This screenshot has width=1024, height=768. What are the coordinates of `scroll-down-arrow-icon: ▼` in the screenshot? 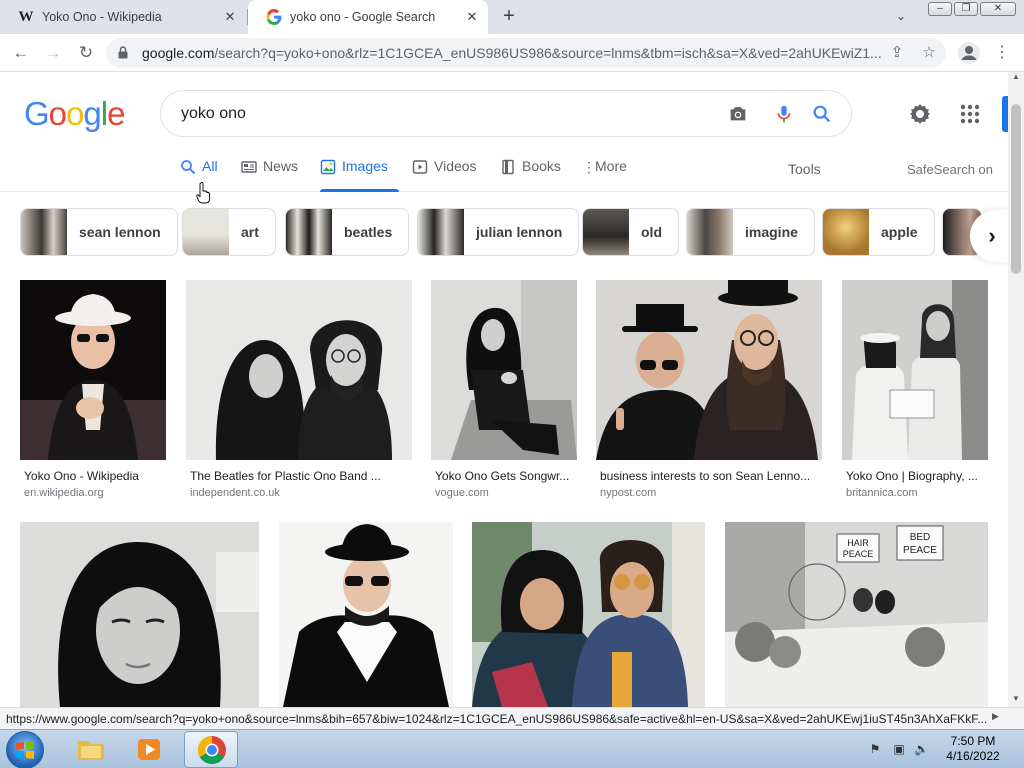 It's located at (1016, 701).